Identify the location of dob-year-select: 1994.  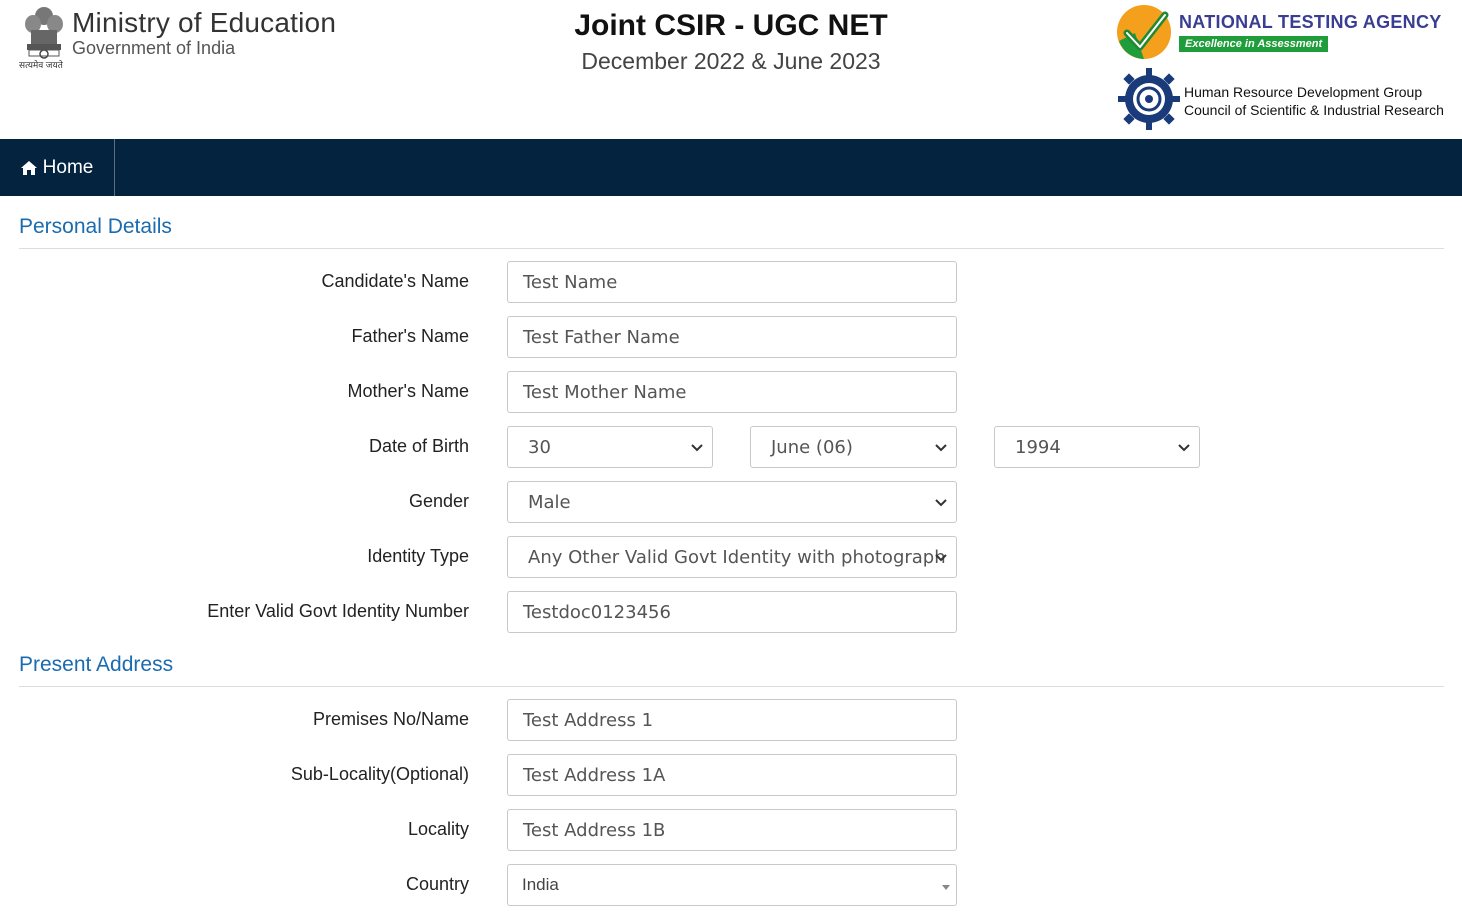
(1097, 447).